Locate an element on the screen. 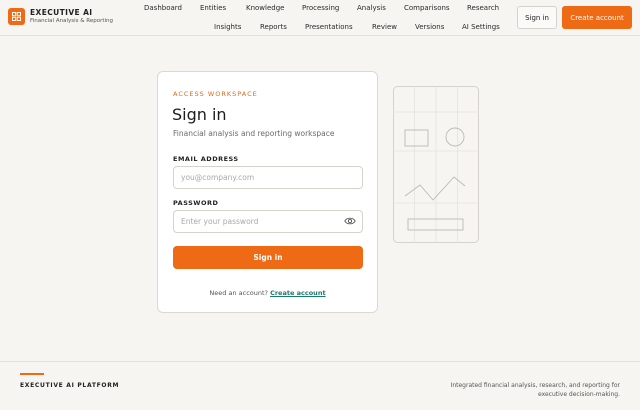 Image resolution: width=640 pixels, height=410 pixels. grid-icon is located at coordinates (16, 16).